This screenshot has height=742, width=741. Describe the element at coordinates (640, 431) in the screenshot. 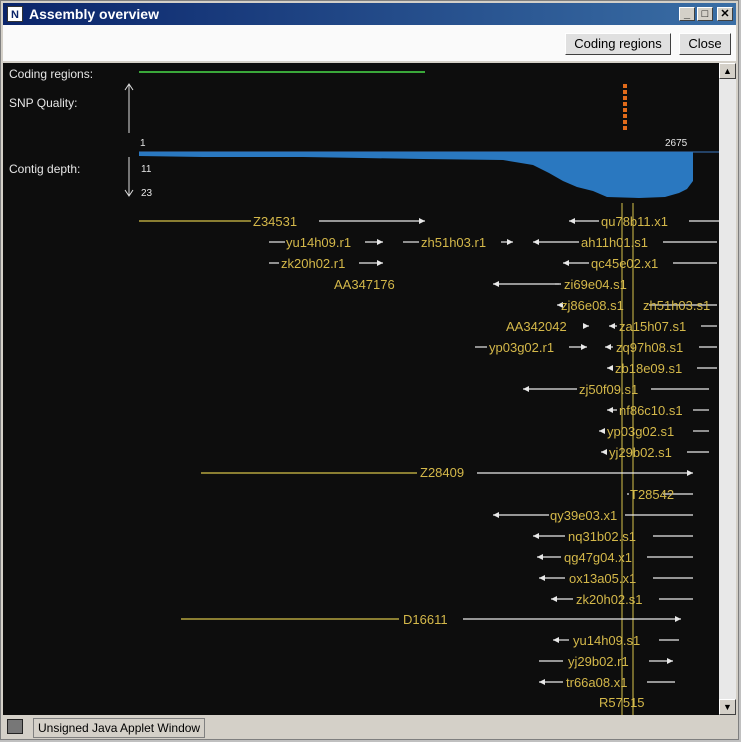

I see `read-label: yp03g02.s1` at that location.